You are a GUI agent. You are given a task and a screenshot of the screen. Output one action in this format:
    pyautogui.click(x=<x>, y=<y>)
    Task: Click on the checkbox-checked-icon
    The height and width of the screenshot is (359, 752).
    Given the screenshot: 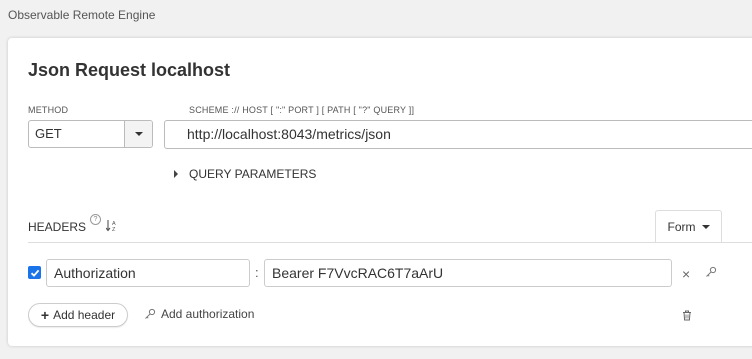 What is the action you would take?
    pyautogui.click(x=34, y=273)
    